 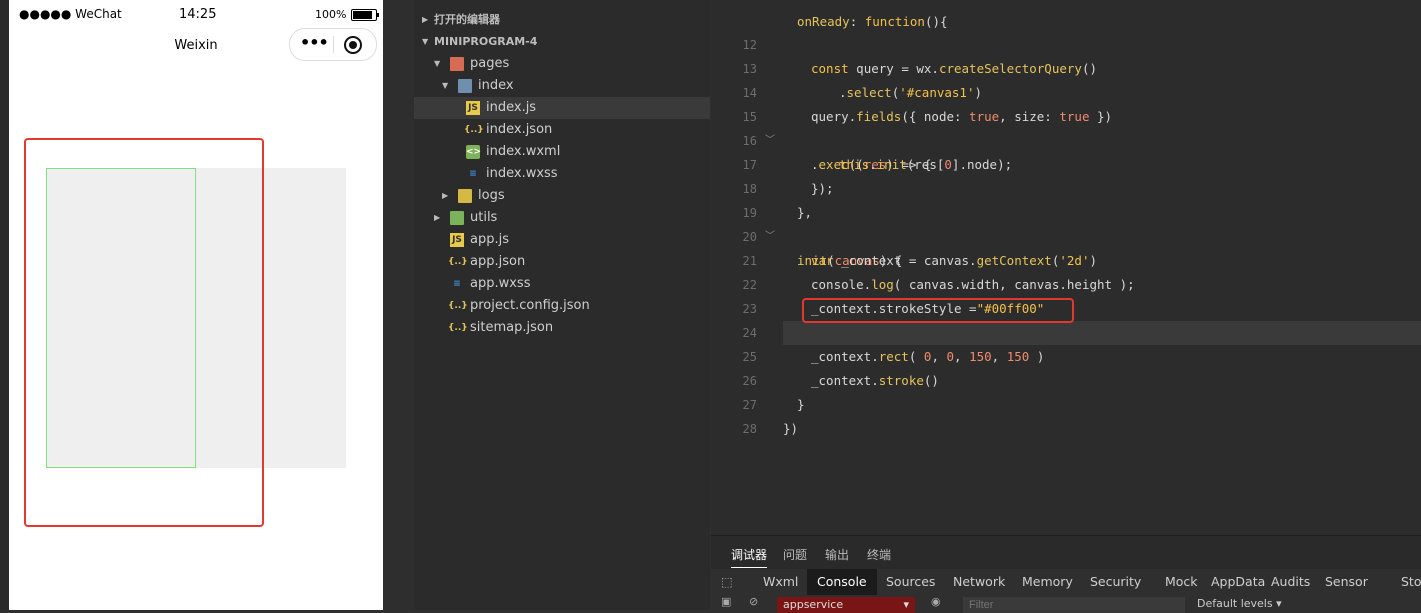 What do you see at coordinates (562, 152) in the screenshot?
I see `tree-item-index-wxml: <> index.wxml` at bounding box center [562, 152].